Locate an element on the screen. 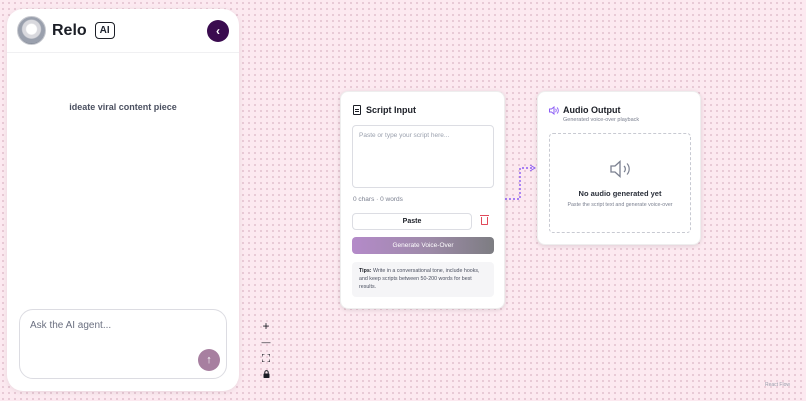 The width and height of the screenshot is (806, 401). generate-voice-over-button: Generate Voice-Over is located at coordinates (423, 245).